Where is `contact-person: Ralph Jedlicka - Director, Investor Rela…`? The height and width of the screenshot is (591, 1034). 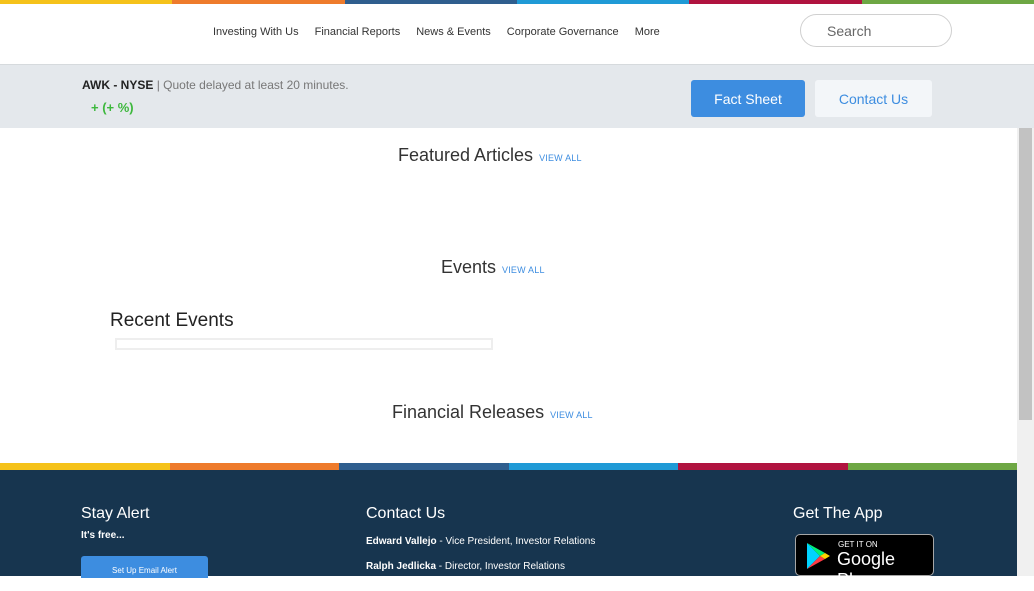
contact-person: Ralph Jedlicka - Director, Investor Rela… is located at coordinates (465, 566).